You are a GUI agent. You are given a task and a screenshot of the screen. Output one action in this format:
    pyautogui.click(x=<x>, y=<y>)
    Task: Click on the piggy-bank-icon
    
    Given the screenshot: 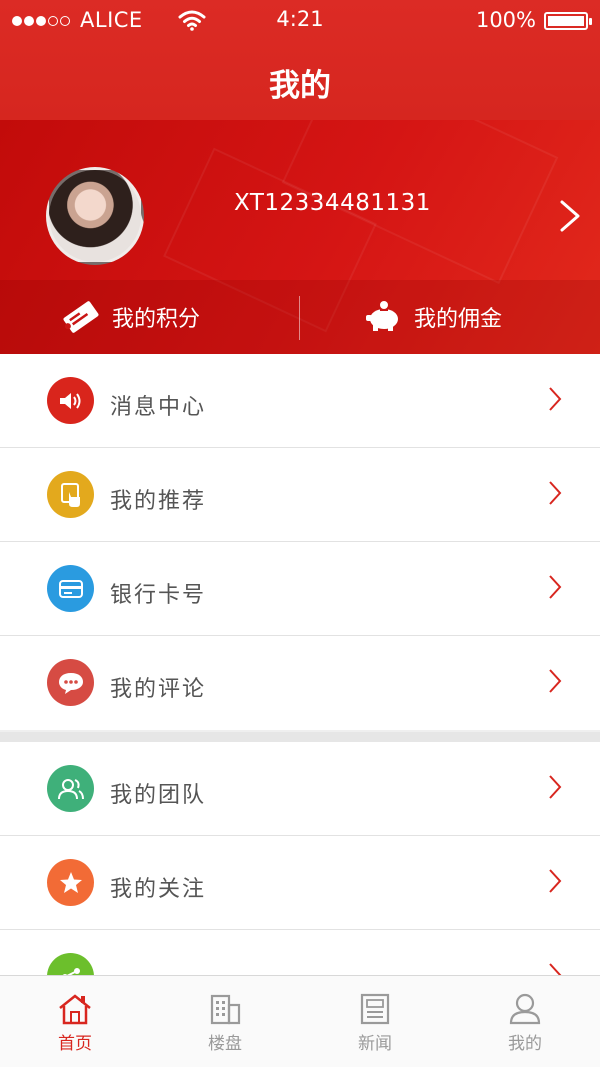 What is the action you would take?
    pyautogui.click(x=382, y=316)
    